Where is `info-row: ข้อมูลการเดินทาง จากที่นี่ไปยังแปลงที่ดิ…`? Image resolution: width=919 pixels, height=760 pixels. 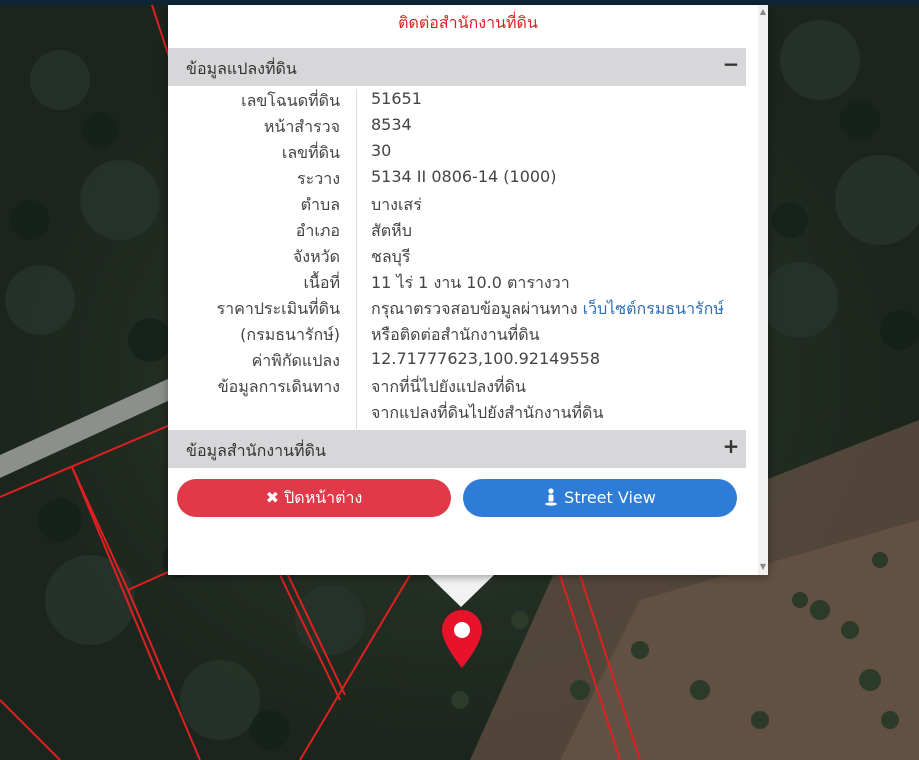 info-row: ข้อมูลการเดินทาง จากที่นี่ไปยังแปลงที่ดิ… is located at coordinates (457, 385).